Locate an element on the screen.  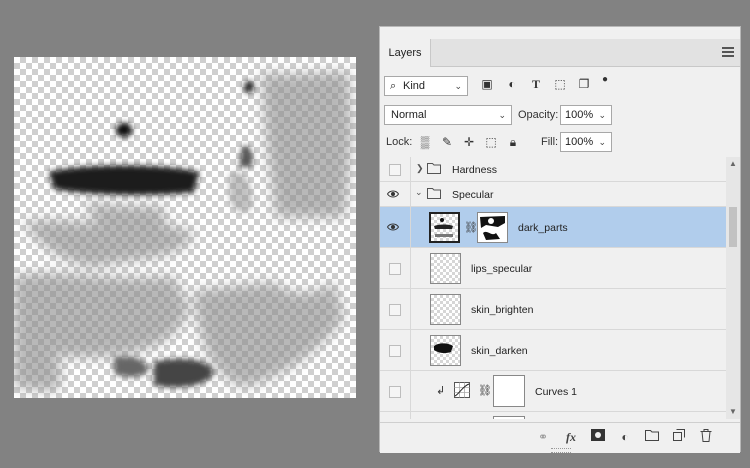
opacity-field: 100% ⌄ is located at coordinates (586, 115).